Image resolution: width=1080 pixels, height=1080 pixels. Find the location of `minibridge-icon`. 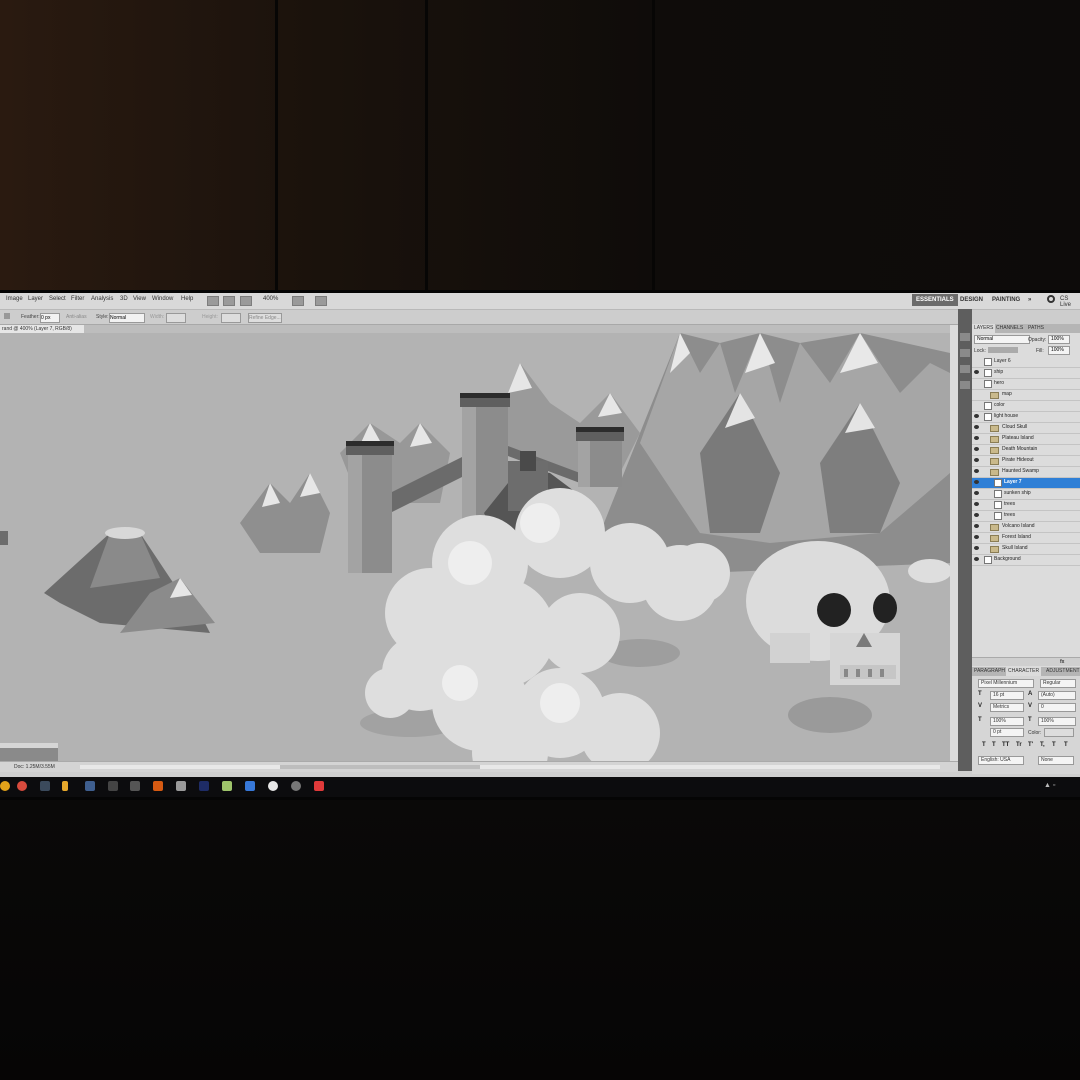

minibridge-icon is located at coordinates (229, 301).